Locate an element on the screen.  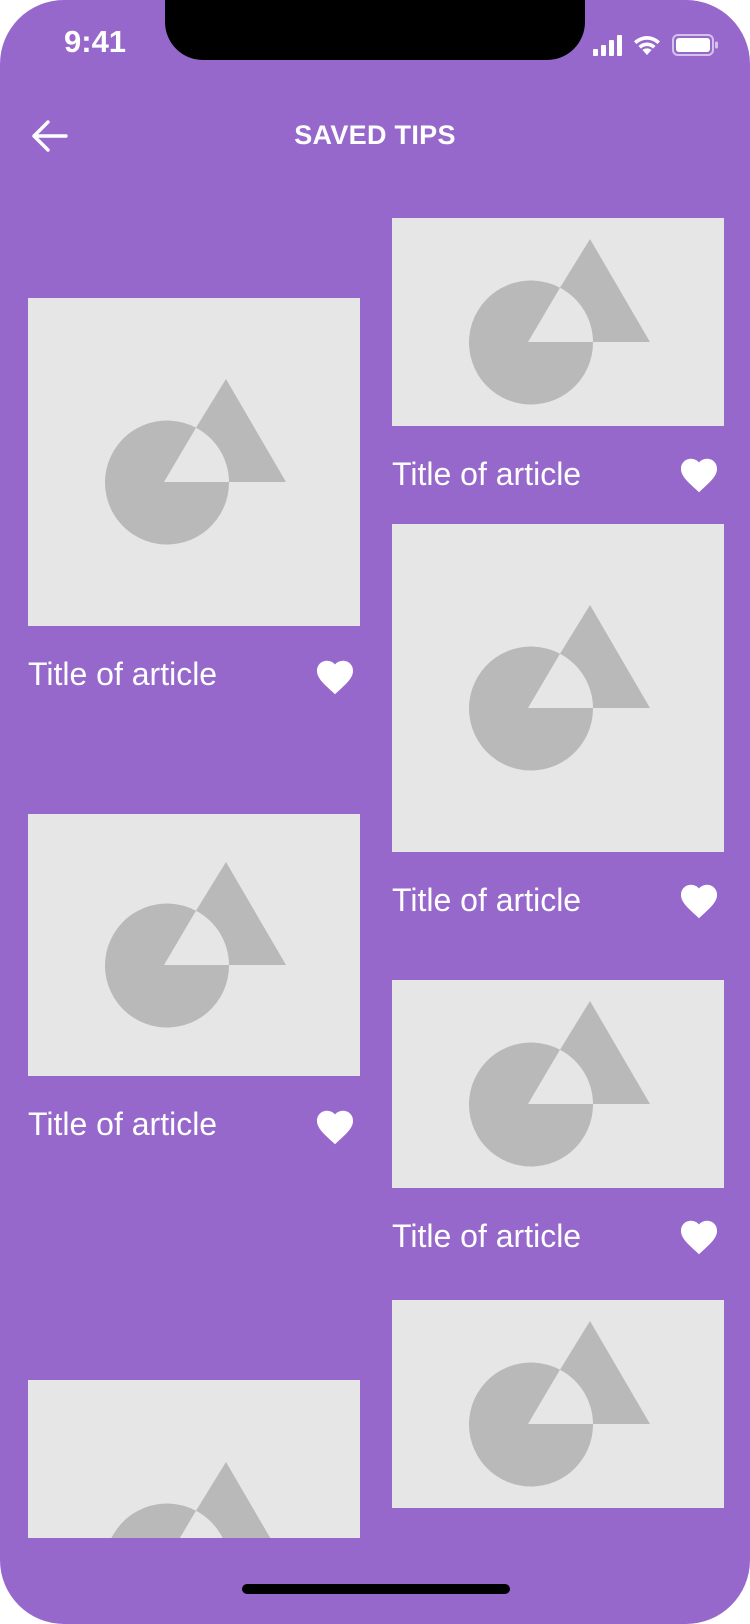
device-notch is located at coordinates (375, 30).